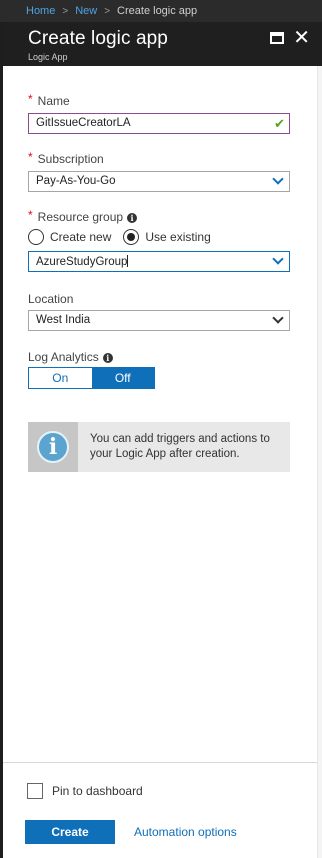 This screenshot has width=322, height=858. Describe the element at coordinates (122, 378) in the screenshot. I see `toggle-off: Off` at that location.